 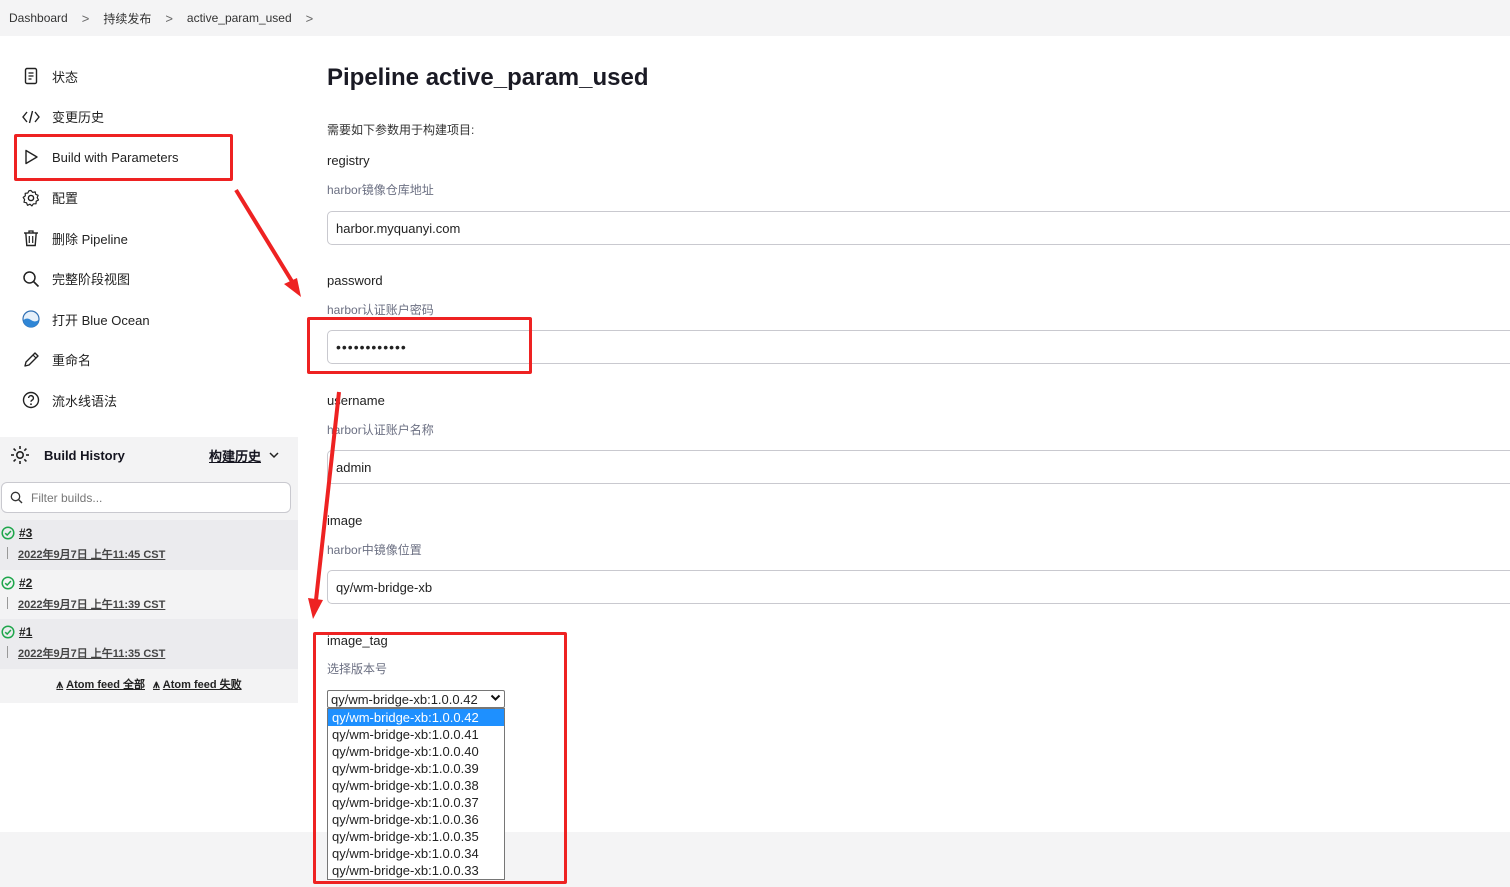 What do you see at coordinates (356, 400) in the screenshot?
I see `param-name-username: username` at bounding box center [356, 400].